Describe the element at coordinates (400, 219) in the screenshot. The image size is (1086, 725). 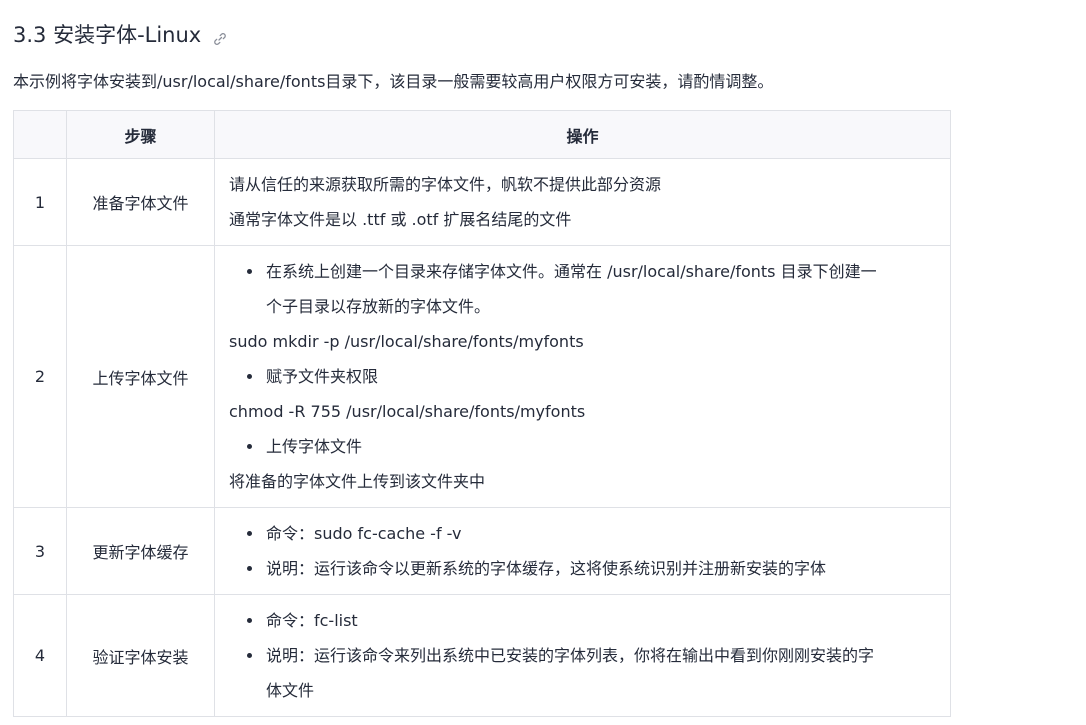
I see `operation-text: 通常字体文件是以 .ttf 或 .otf 扩展名结尾的文件` at that location.